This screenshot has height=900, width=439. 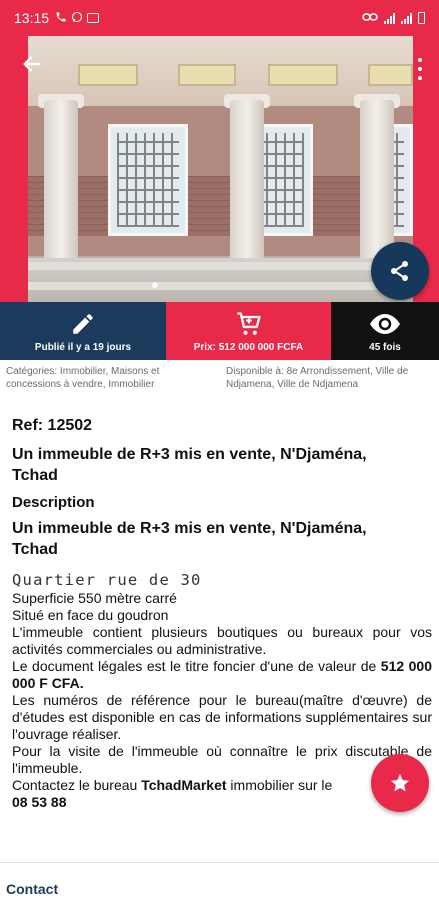 What do you see at coordinates (107, 580) in the screenshot?
I see `quartier-text: Quartier rue de 30` at bounding box center [107, 580].